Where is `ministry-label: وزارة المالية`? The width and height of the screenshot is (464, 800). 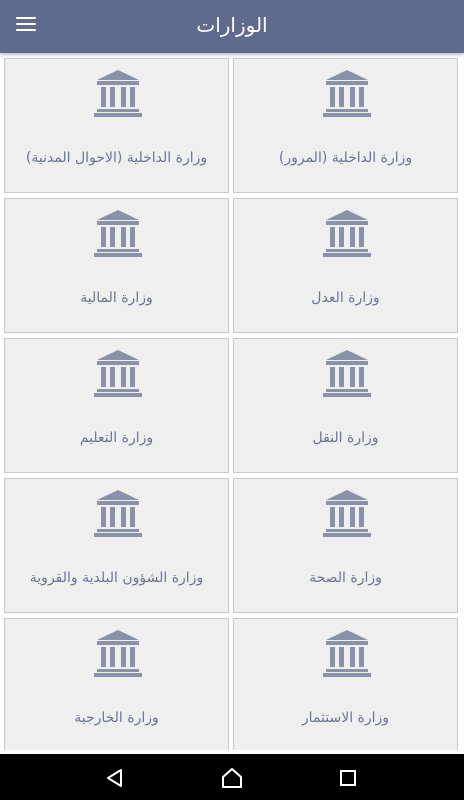
ministry-label: وزارة المالية is located at coordinates (116, 298).